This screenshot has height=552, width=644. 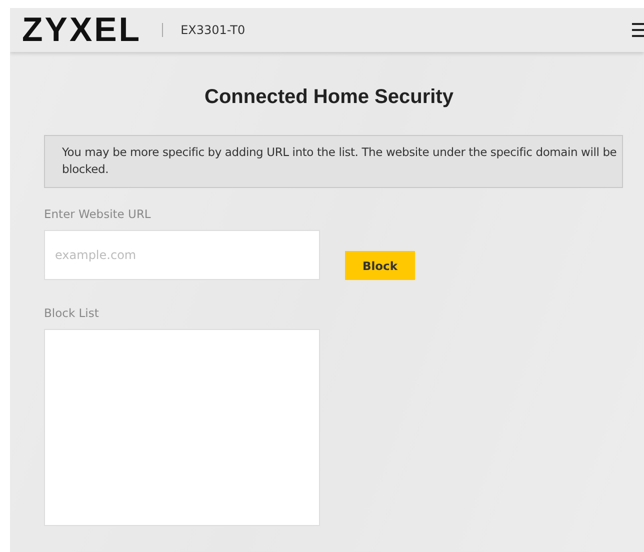 I want to click on field-label: Enter Website URL, so click(x=98, y=214).